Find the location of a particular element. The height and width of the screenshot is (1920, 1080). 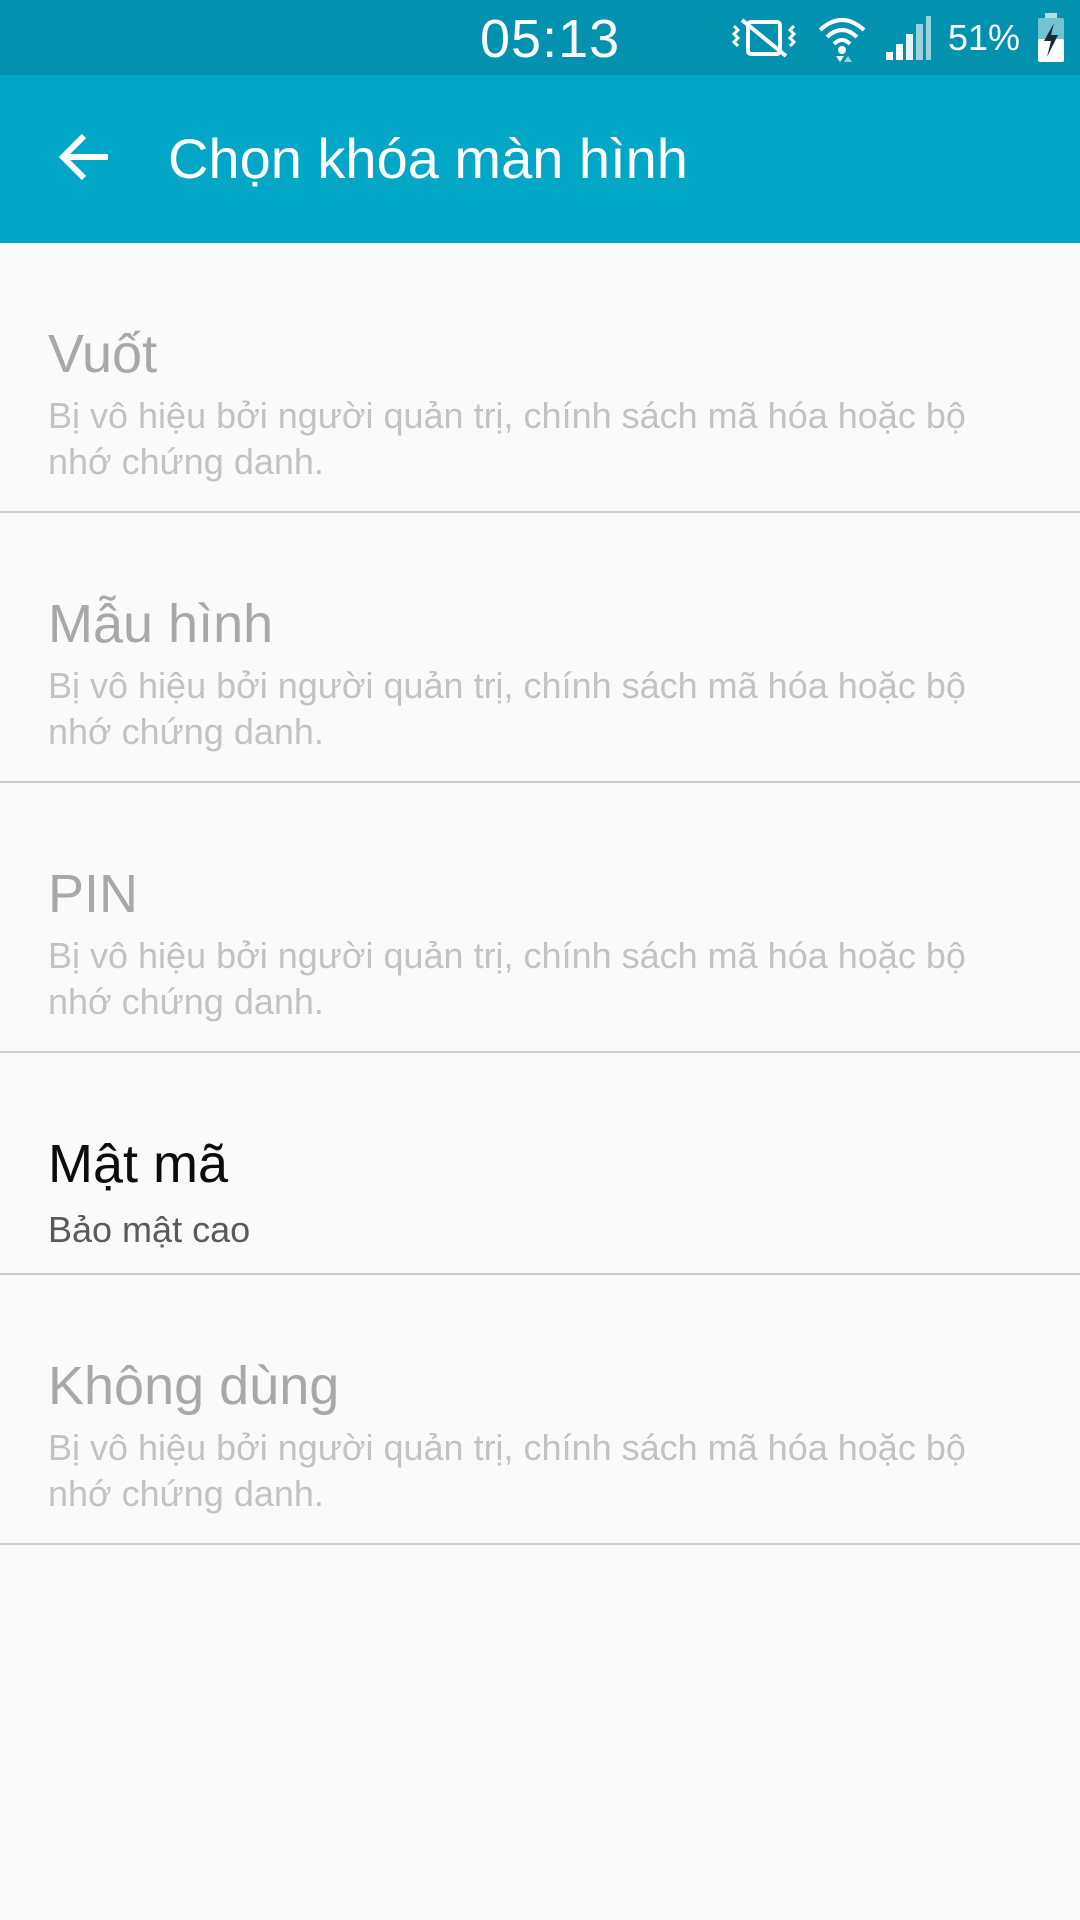

option-title: Vuốt is located at coordinates (103, 354).